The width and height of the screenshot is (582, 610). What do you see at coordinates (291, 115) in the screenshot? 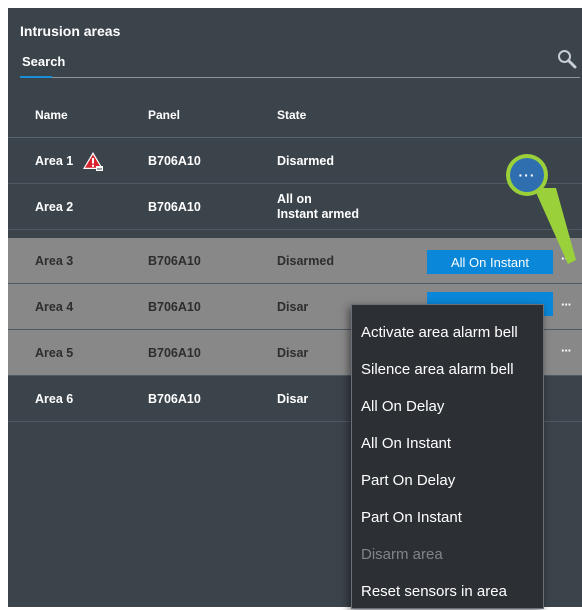
I see `column-header-state: State` at bounding box center [291, 115].